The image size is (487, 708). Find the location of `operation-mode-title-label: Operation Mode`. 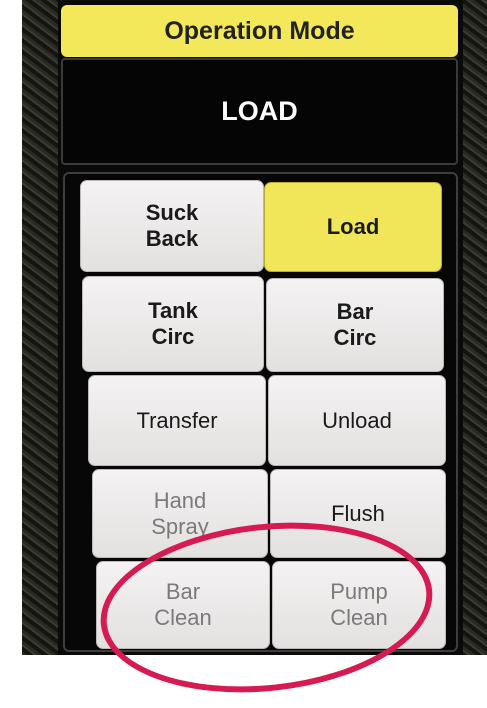

operation-mode-title-label: Operation Mode is located at coordinates (259, 30).